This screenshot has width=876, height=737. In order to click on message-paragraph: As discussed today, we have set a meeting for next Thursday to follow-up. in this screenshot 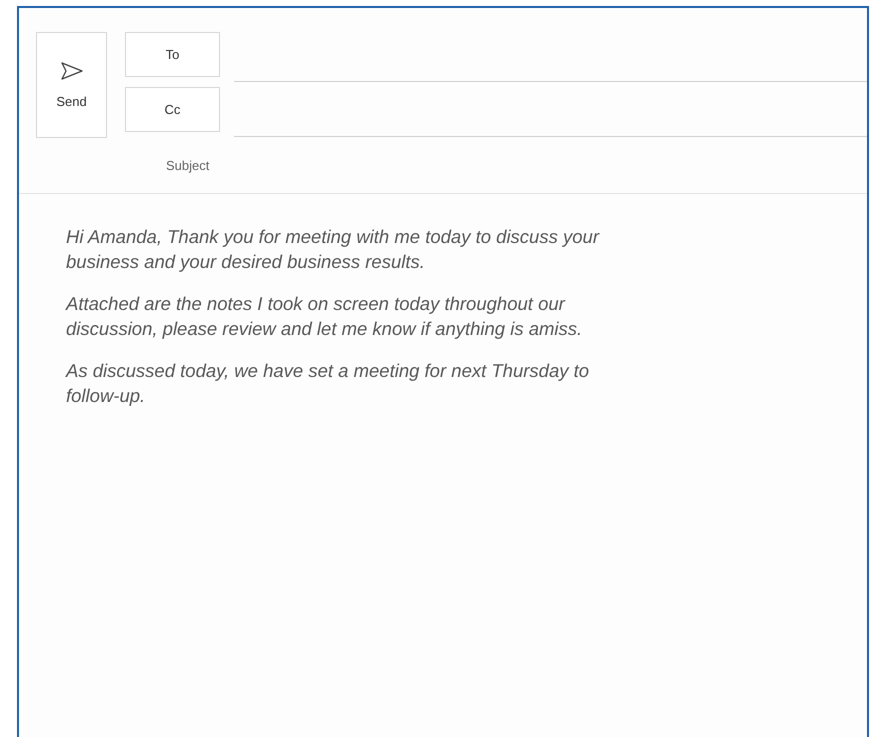, I will do `click(328, 383)`.